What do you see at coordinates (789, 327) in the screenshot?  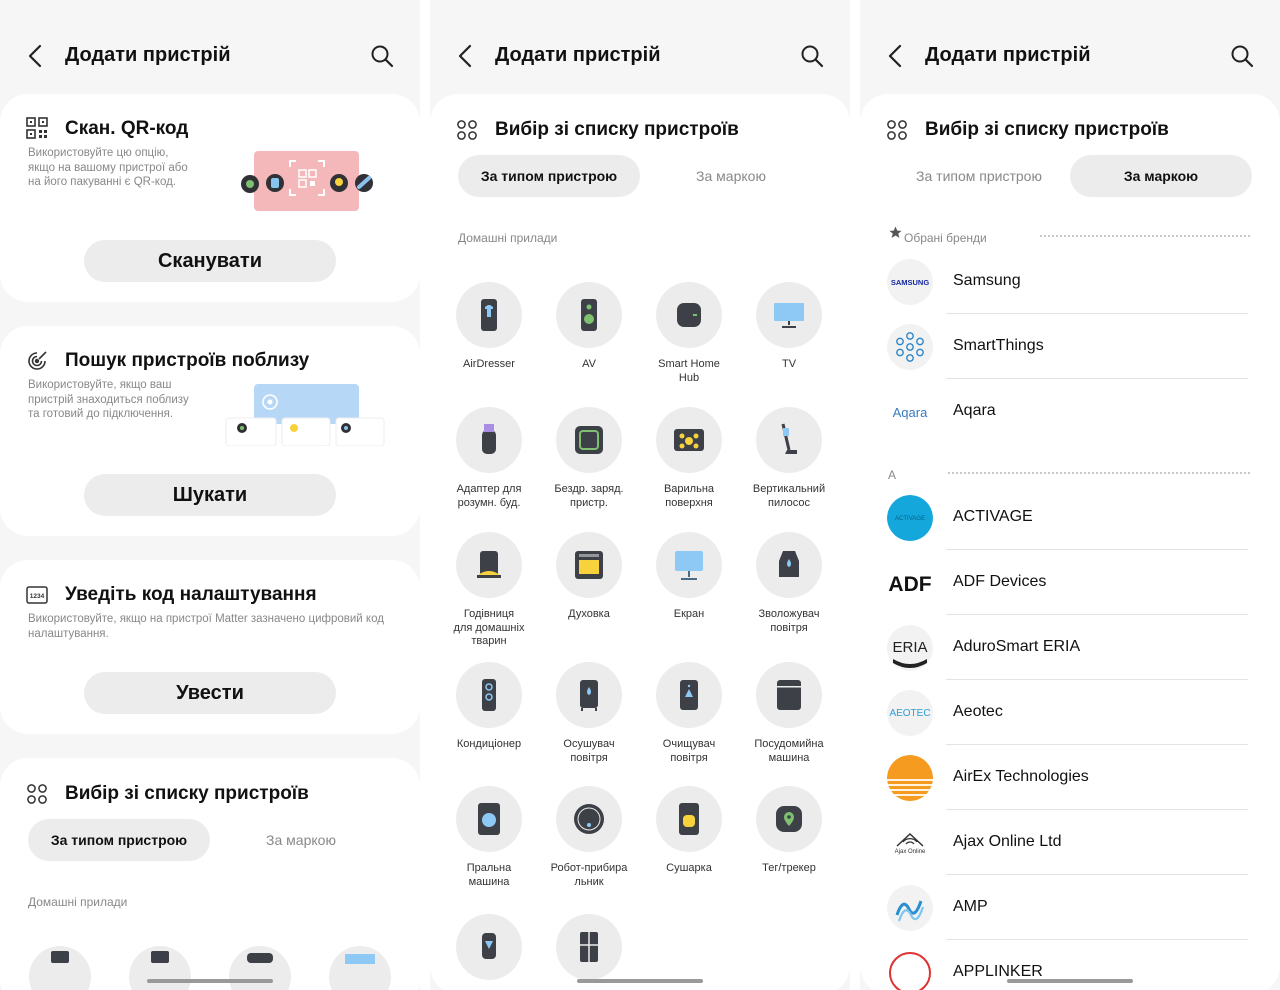 I see `device-tile-tv: TV` at bounding box center [789, 327].